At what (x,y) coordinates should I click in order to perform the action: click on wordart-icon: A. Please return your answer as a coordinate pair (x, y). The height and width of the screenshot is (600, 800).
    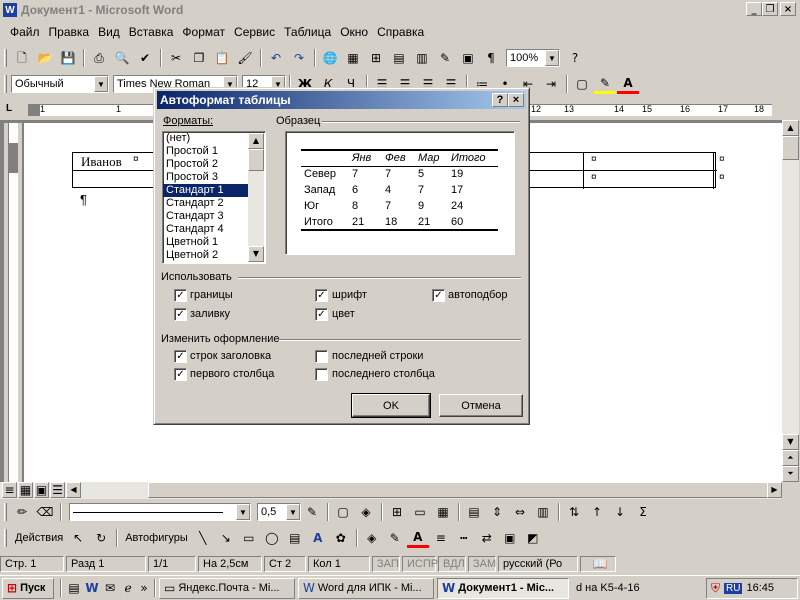
    Looking at the image, I should click on (318, 538).